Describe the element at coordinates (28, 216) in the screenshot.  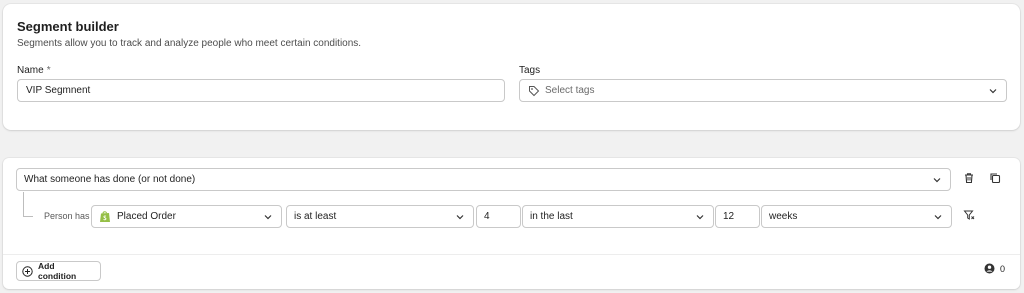
I see `tree-connector-horizontal` at that location.